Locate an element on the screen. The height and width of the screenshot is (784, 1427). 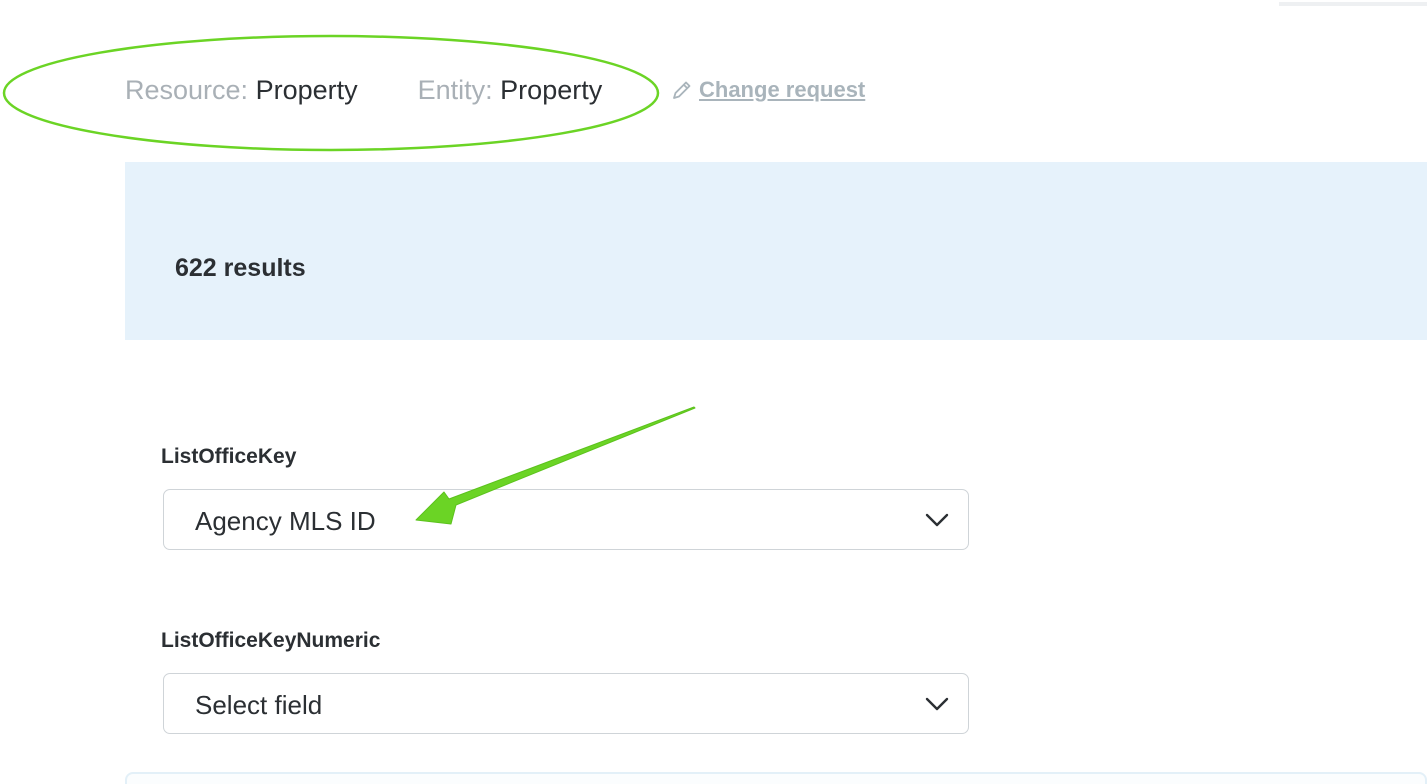
change-request-label: Change request is located at coordinates (782, 89).